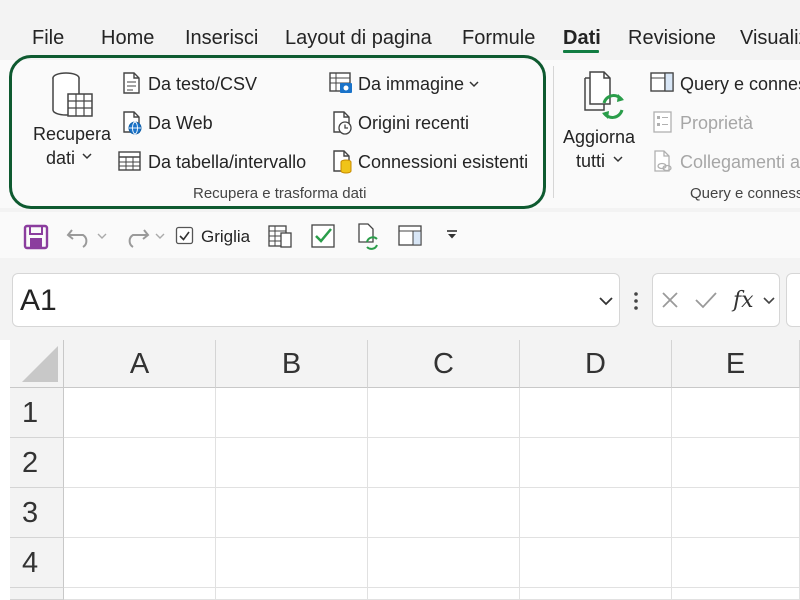 This screenshot has width=800, height=600. Describe the element at coordinates (604, 95) in the screenshot. I see `refresh-all-icon` at that location.